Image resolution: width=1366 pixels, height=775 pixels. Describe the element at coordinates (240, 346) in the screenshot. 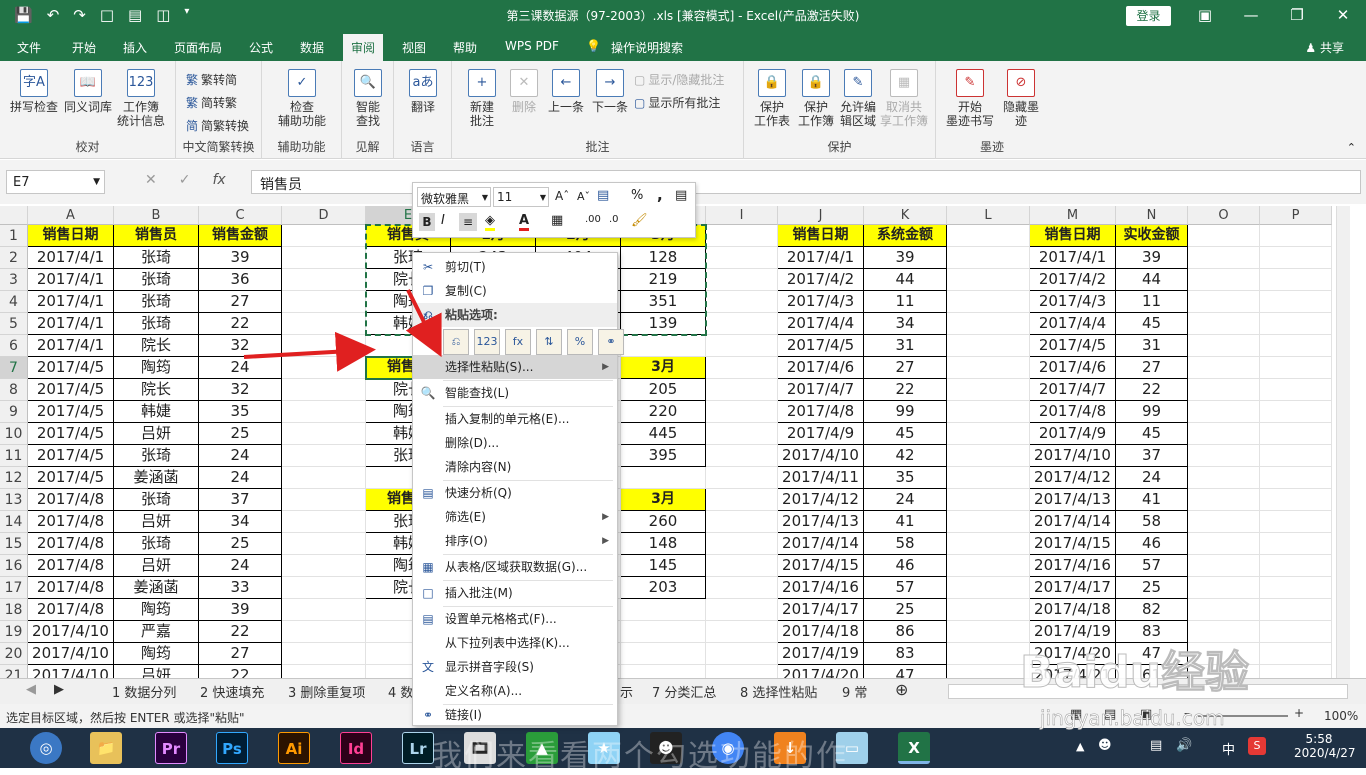

I see `table-cell: 32` at that location.